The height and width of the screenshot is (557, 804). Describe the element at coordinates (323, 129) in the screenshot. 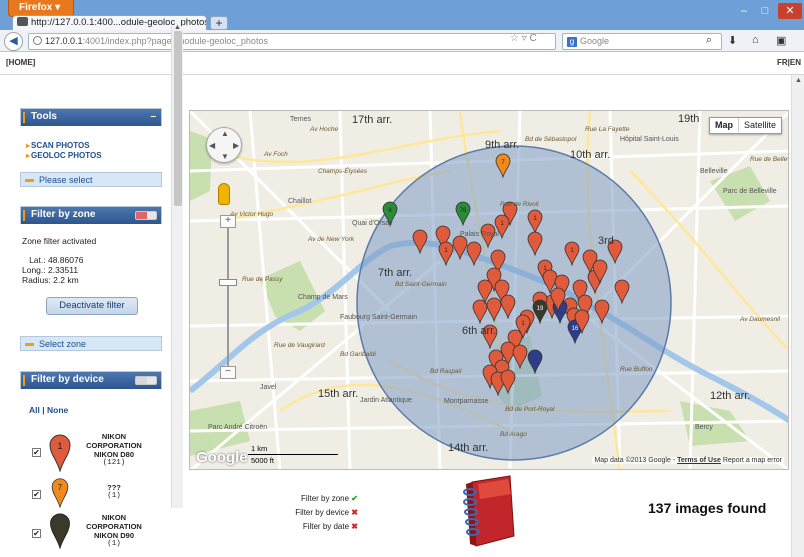

I see `map-label: Av Hoche` at that location.